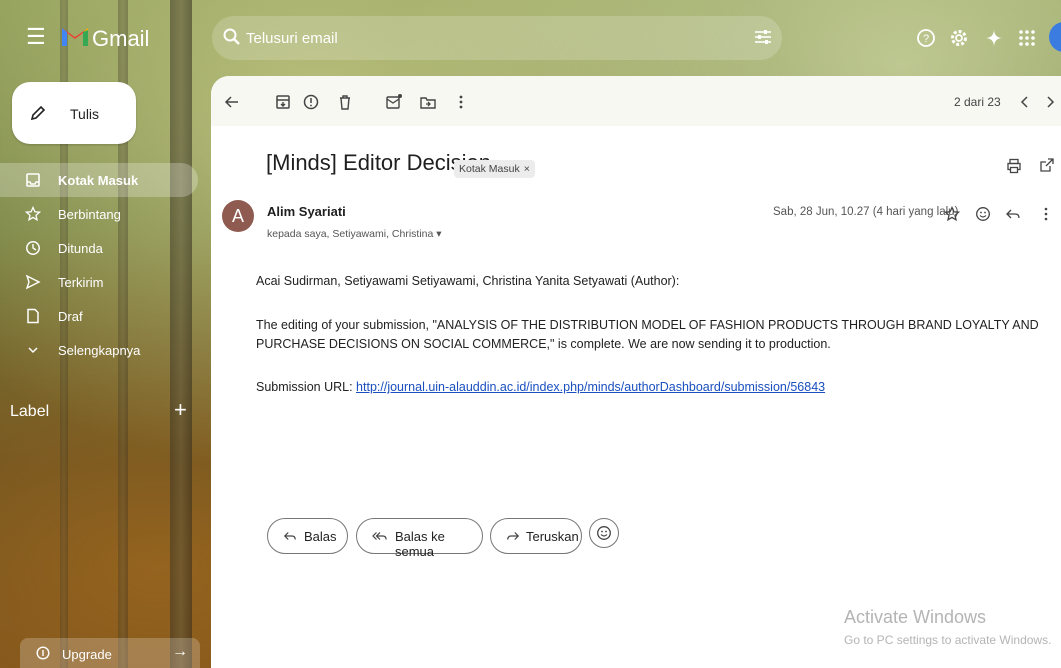 The image size is (1061, 668). I want to click on gemini-icon, so click(994, 38).